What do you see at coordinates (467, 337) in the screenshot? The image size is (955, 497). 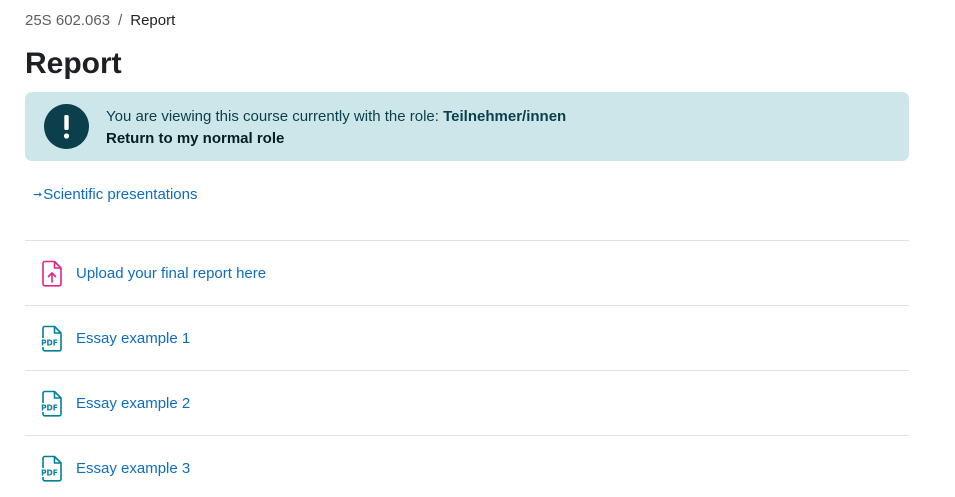 I see `activity-item: PDF Essay example 1` at bounding box center [467, 337].